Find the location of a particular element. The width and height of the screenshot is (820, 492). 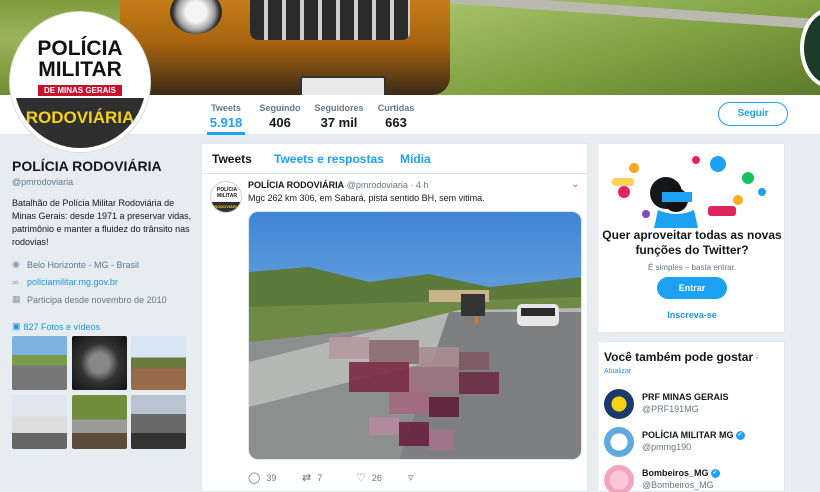

banner-plate is located at coordinates (343, 85).